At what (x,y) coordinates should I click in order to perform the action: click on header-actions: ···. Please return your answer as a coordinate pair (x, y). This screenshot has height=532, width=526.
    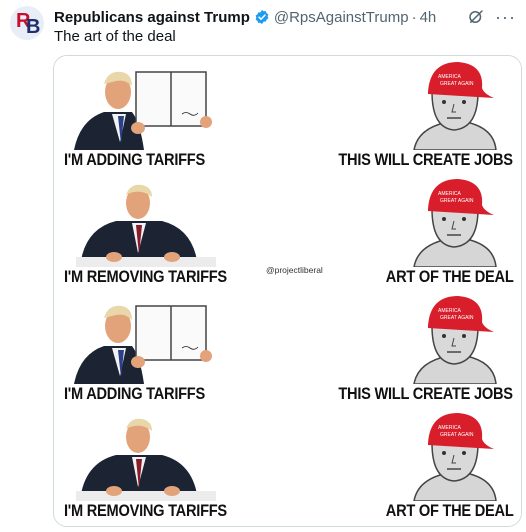
    Looking at the image, I should click on (491, 17).